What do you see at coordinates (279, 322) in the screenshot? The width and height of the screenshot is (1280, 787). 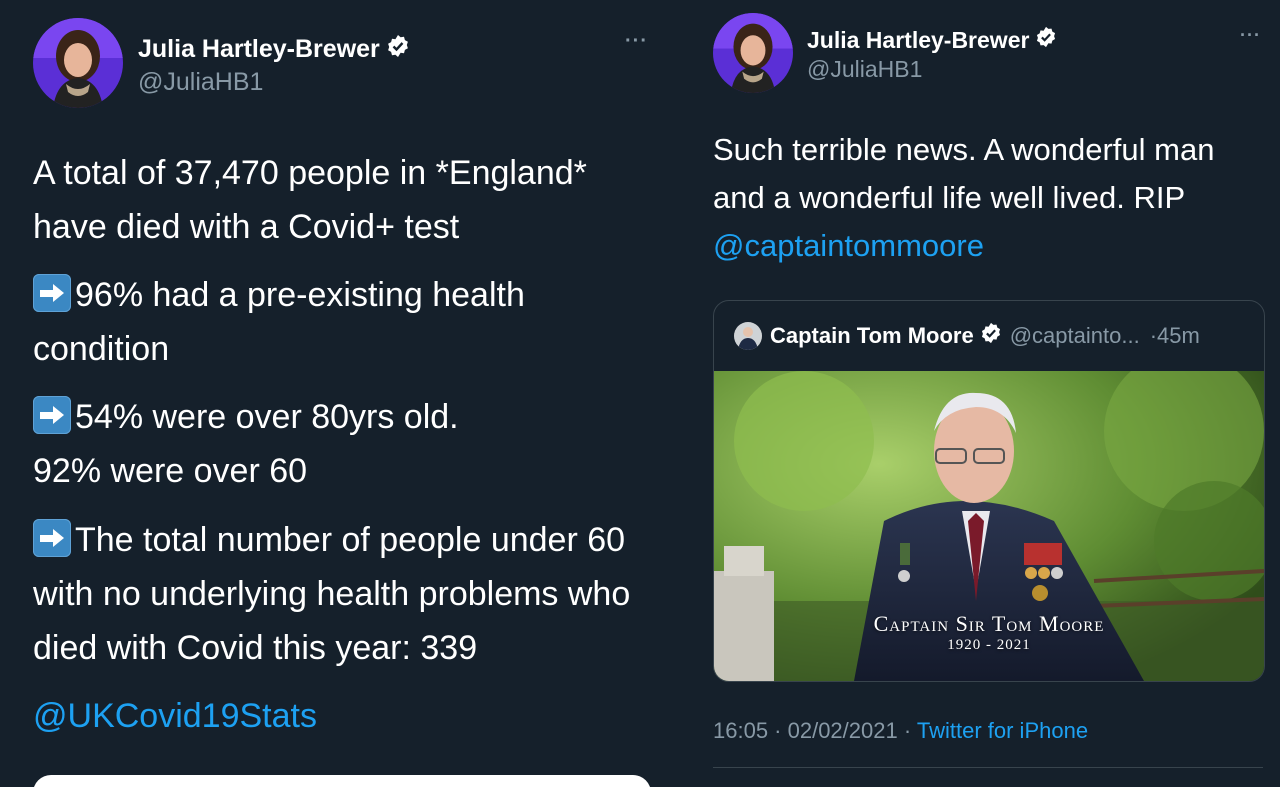 I see `bullet-text: 96% had a pre-existing health condition` at bounding box center [279, 322].